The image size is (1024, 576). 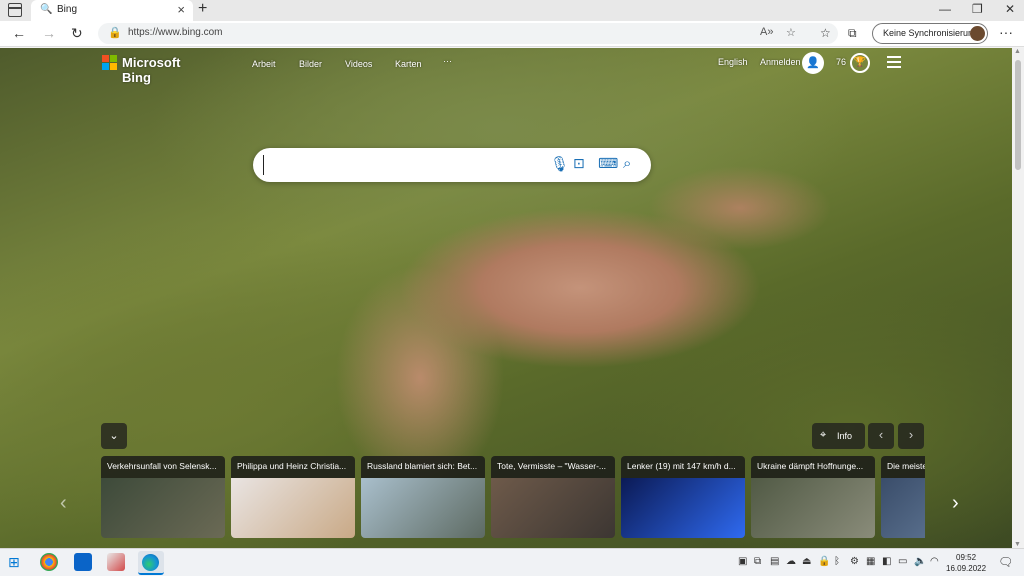 What do you see at coordinates (83, 562) in the screenshot?
I see `outlook-icon` at bounding box center [83, 562].